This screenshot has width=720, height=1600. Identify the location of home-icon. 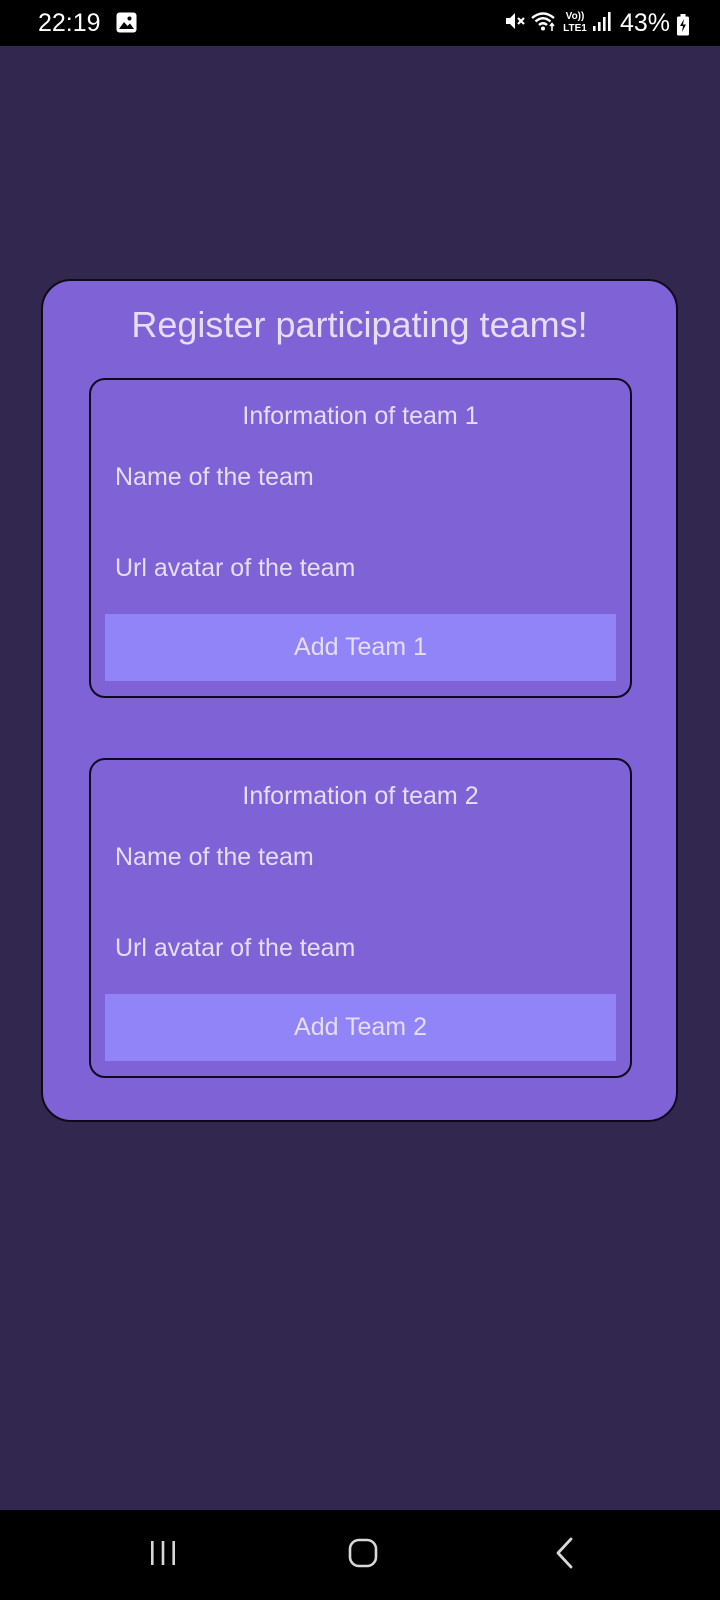
(363, 1555).